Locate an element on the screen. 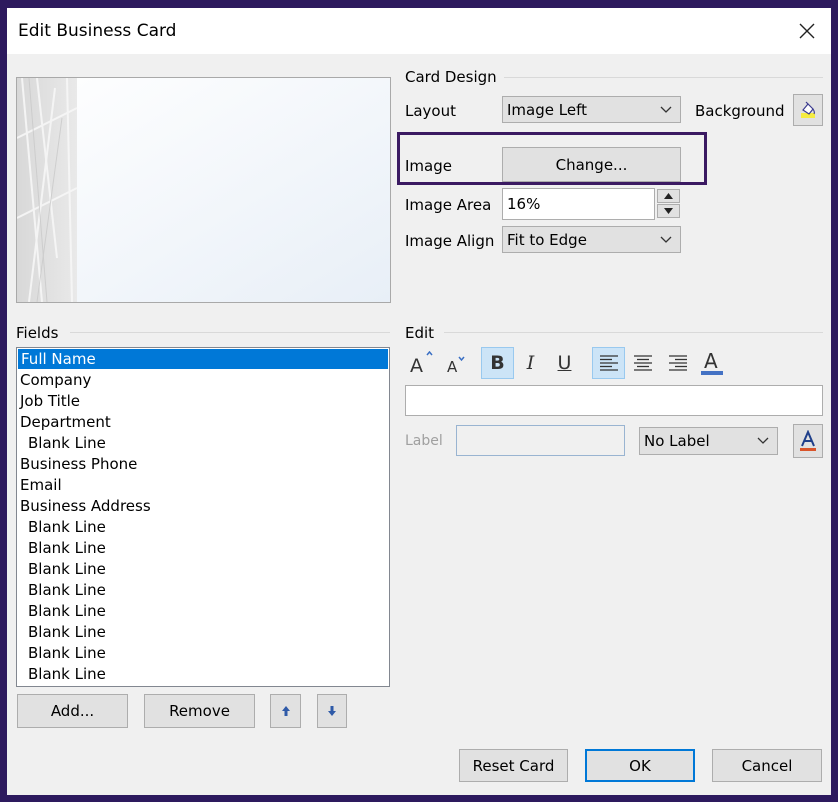  underline-button: U is located at coordinates (564, 363).